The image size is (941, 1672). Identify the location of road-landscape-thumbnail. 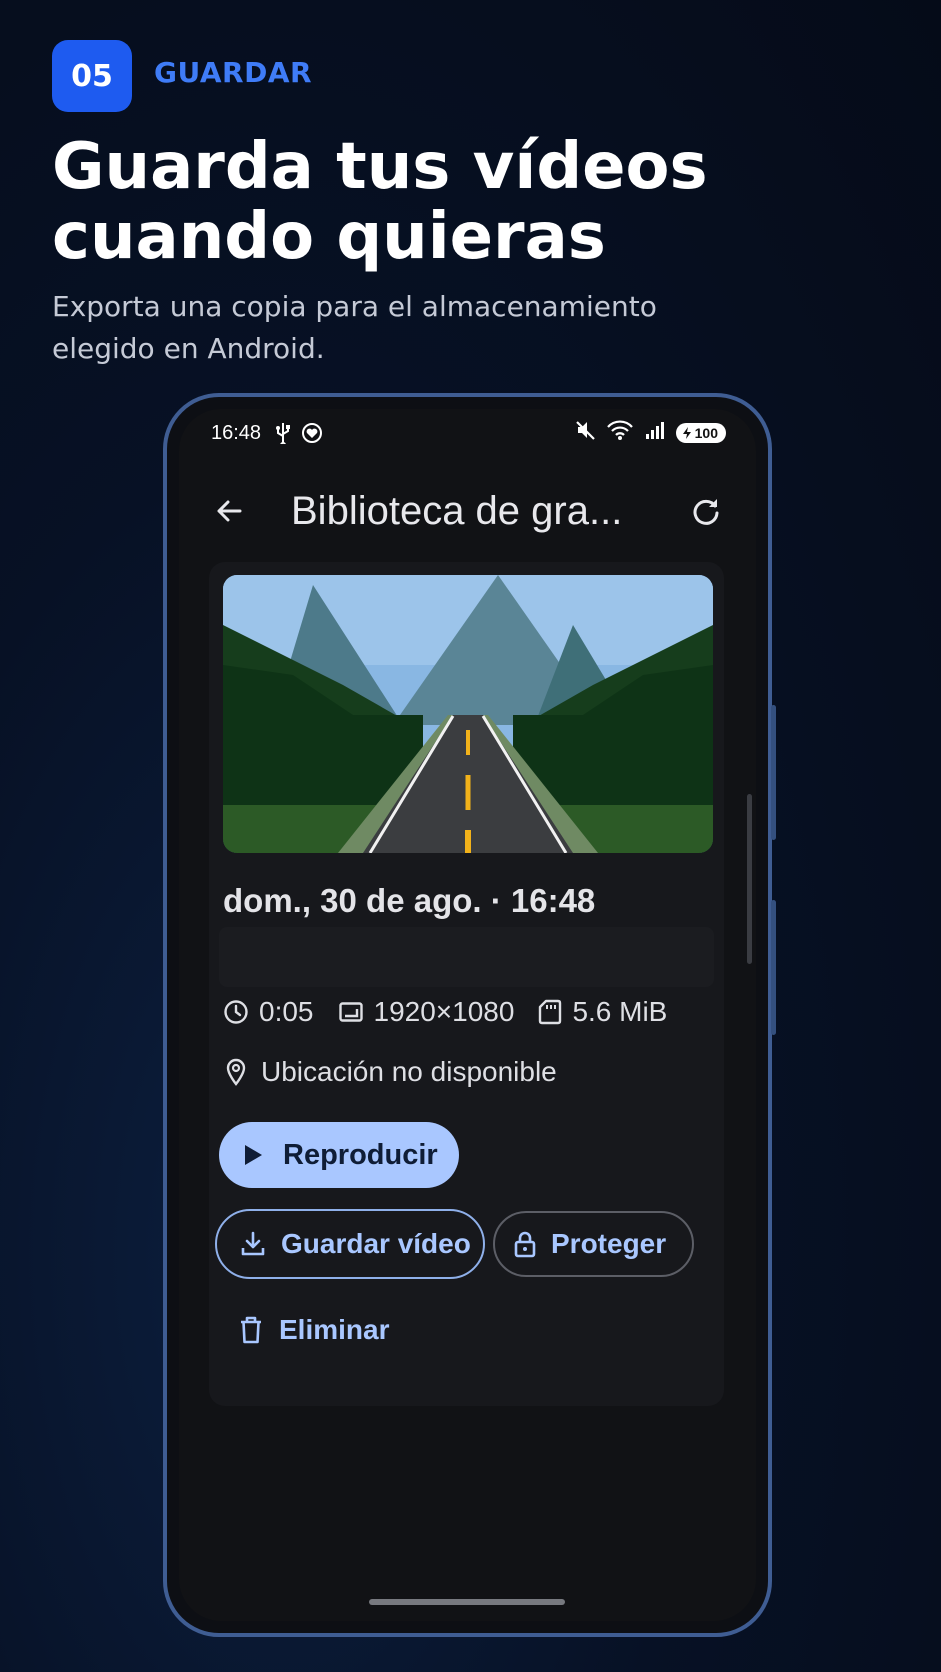
(468, 714).